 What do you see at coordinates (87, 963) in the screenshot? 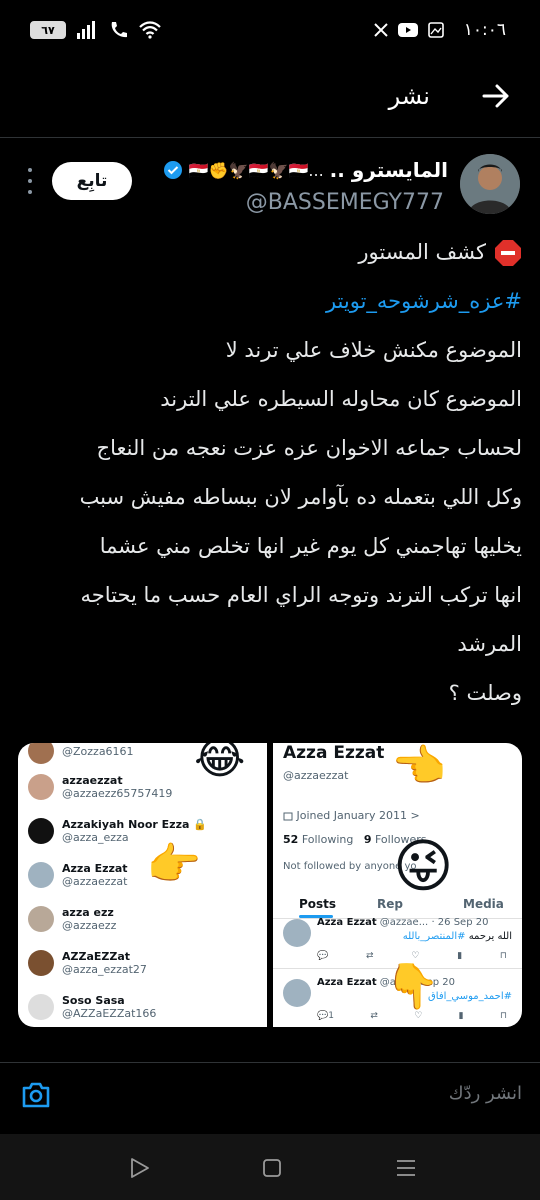
I see `list-item: AZZaEZZat @azza_ezzat27` at bounding box center [87, 963].